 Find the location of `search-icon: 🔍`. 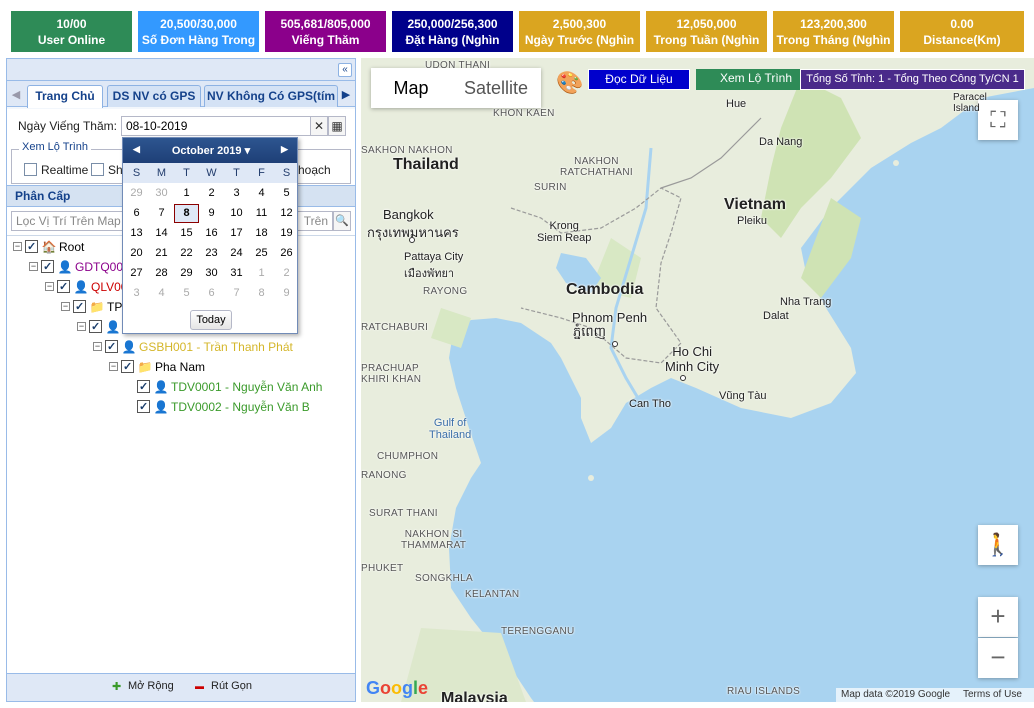

search-icon: 🔍 is located at coordinates (342, 221).